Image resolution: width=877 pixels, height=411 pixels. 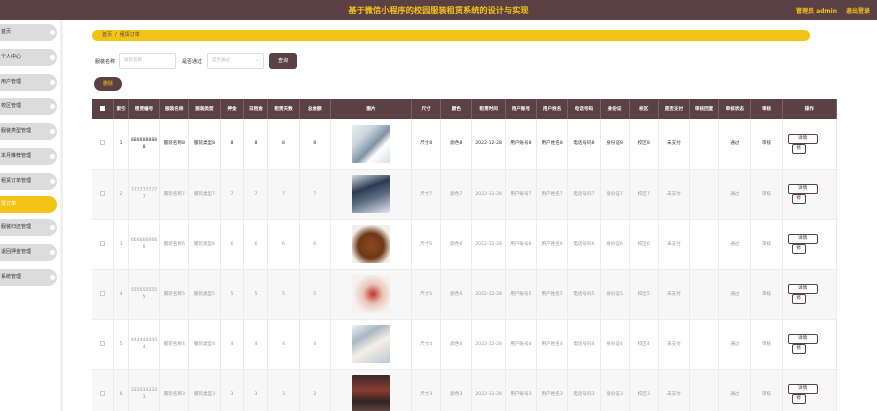 What do you see at coordinates (283, 344) in the screenshot?
I see `cell-days: 4` at bounding box center [283, 344].